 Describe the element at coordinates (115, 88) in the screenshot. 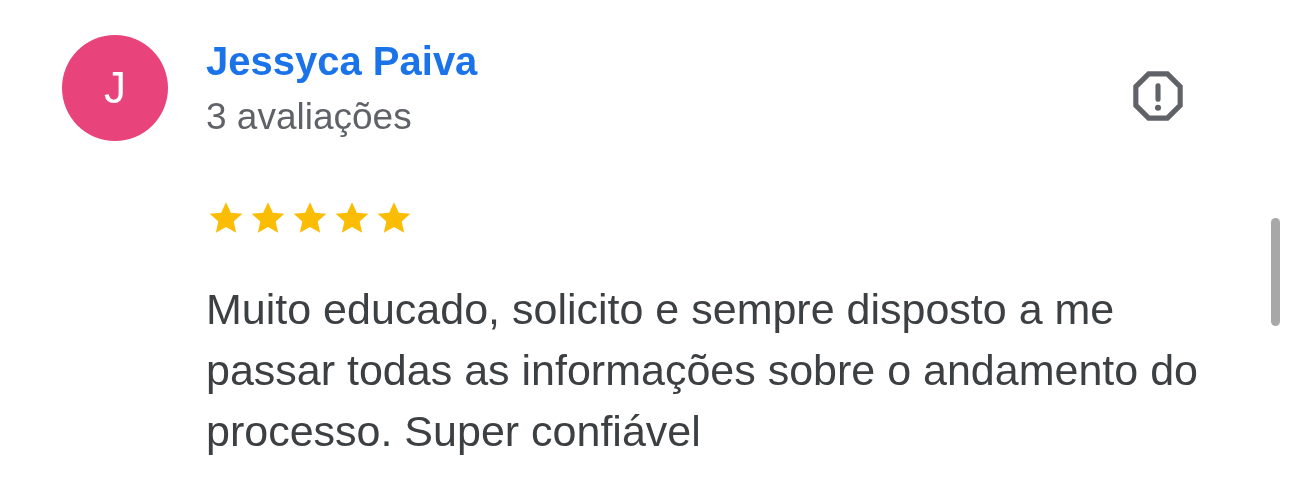

I see `avatar: J` at that location.